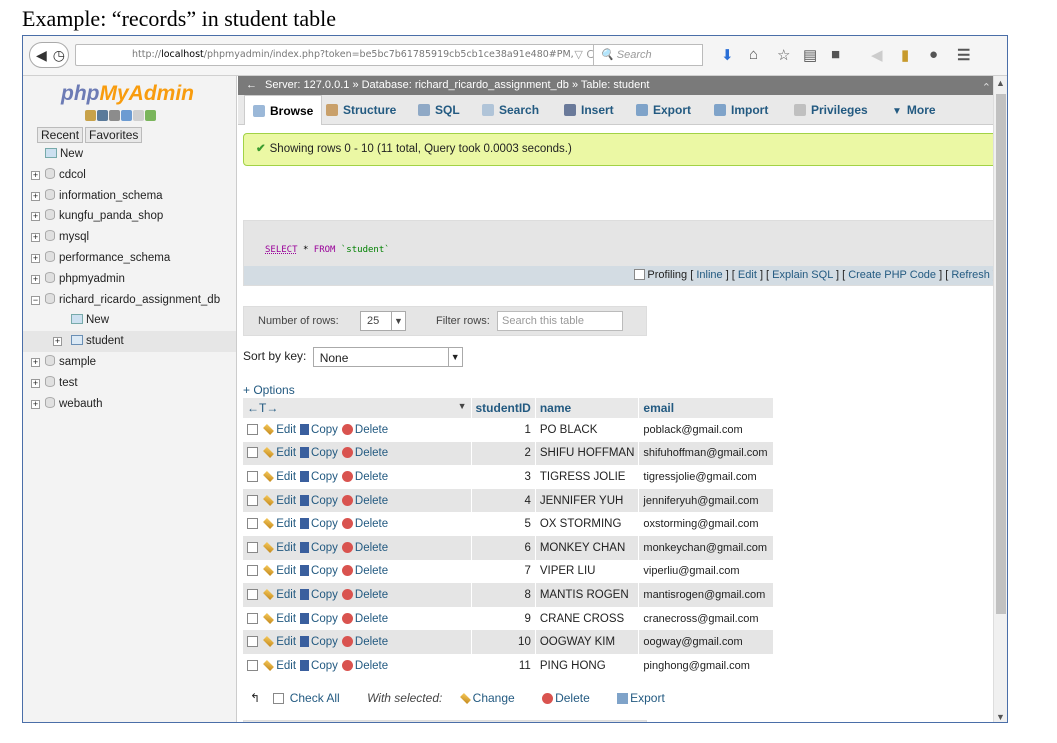 Image resolution: width=1057 pixels, height=743 pixels. What do you see at coordinates (706, 430) in the screenshot?
I see `cell-email: poblack@gmail.com` at bounding box center [706, 430].